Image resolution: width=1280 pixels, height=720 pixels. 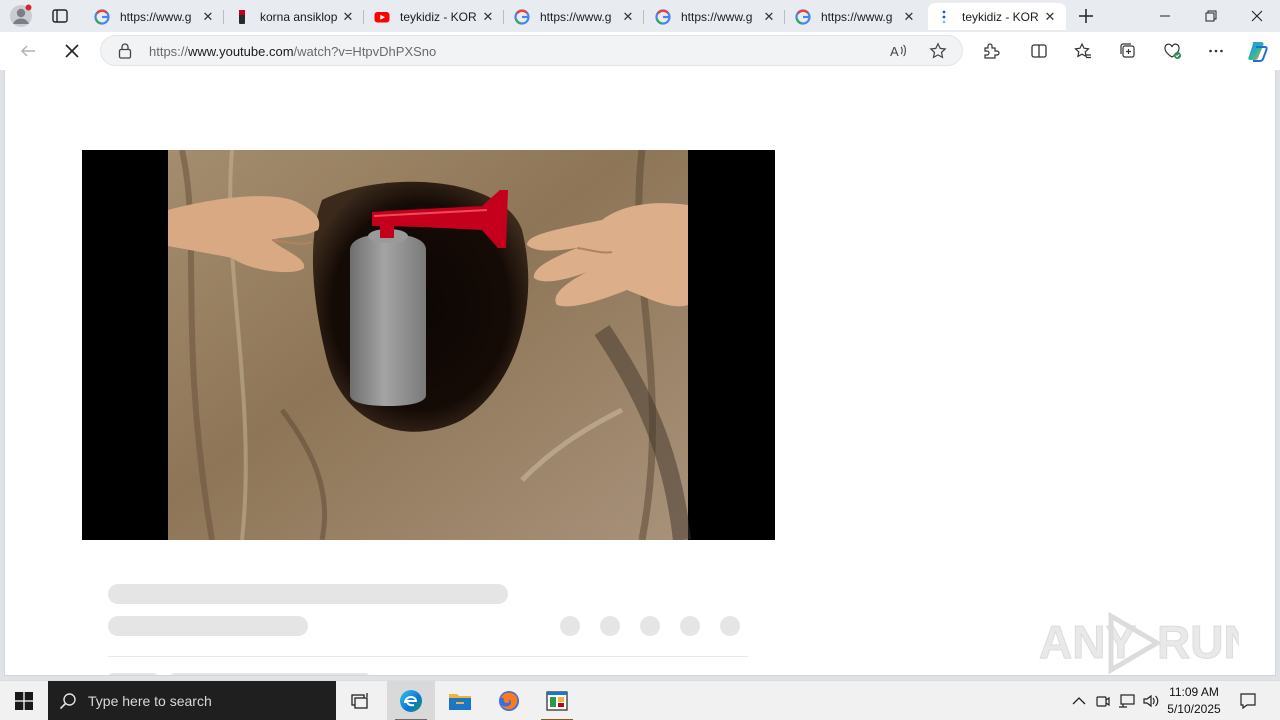 I want to click on restore-icon, so click(x=1211, y=16).